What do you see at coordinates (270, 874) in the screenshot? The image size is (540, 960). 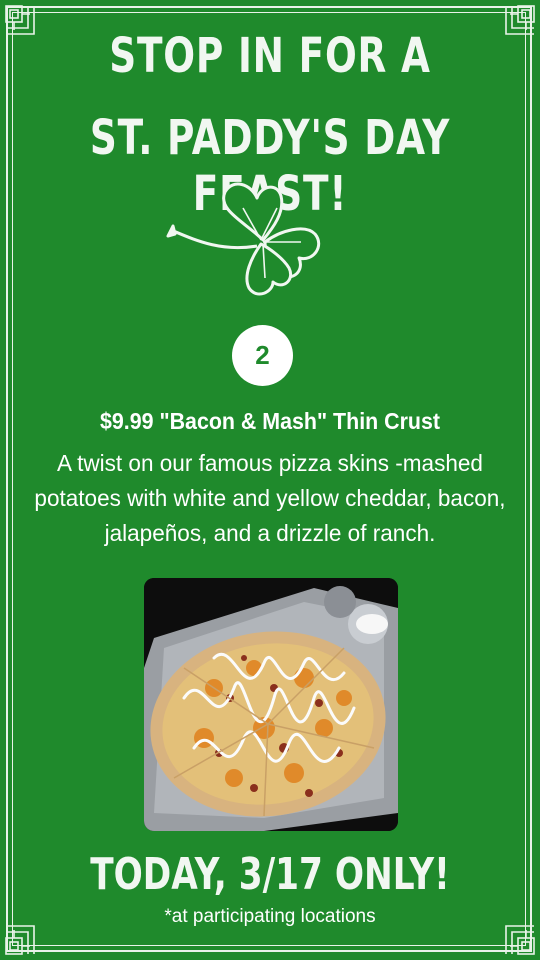 I see `footer-title: TODAY, 3/17 ONLY!` at bounding box center [270, 874].